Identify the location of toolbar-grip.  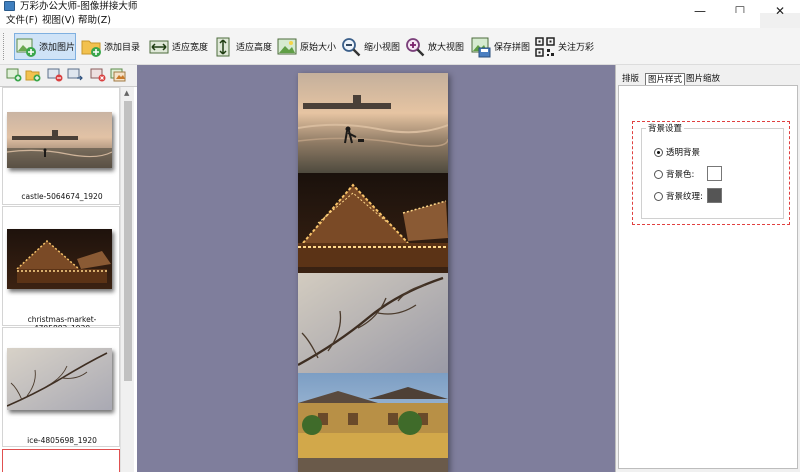
(4, 46).